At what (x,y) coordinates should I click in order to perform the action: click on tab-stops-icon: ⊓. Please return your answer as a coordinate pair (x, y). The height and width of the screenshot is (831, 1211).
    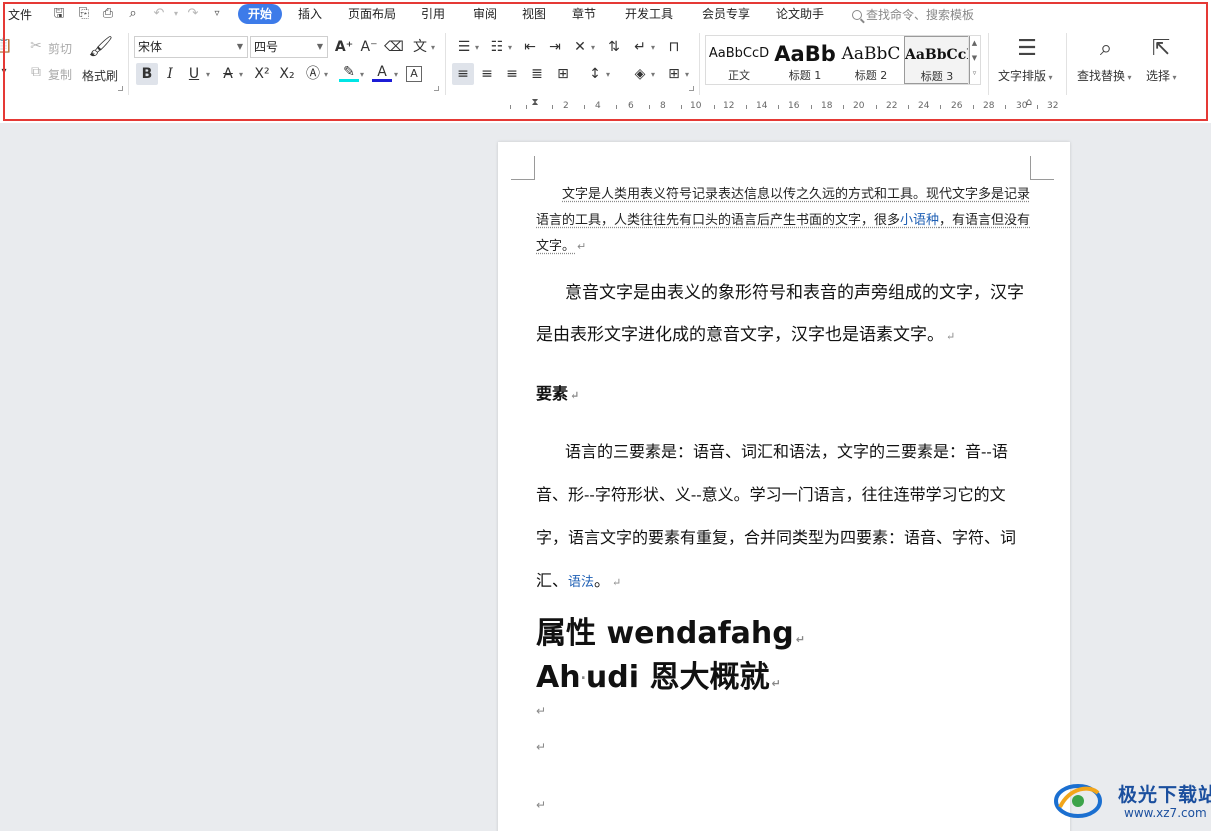
    Looking at the image, I should click on (674, 47).